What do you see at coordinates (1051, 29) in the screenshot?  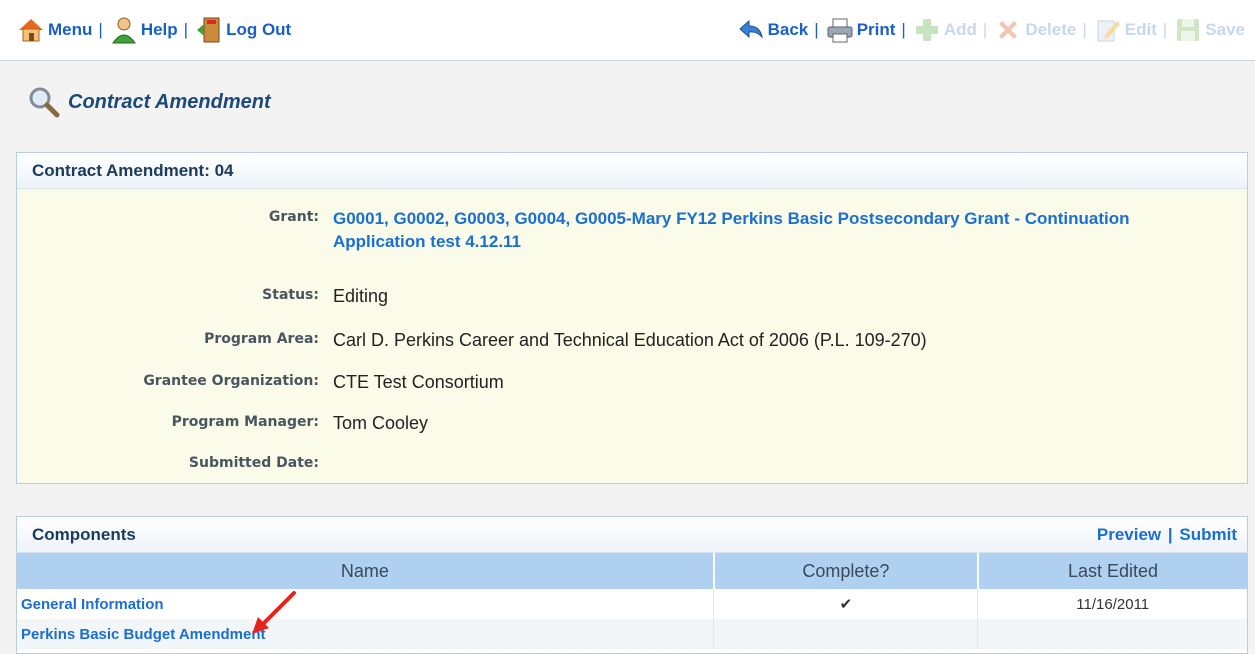 I see `delete-label: Delete` at bounding box center [1051, 29].